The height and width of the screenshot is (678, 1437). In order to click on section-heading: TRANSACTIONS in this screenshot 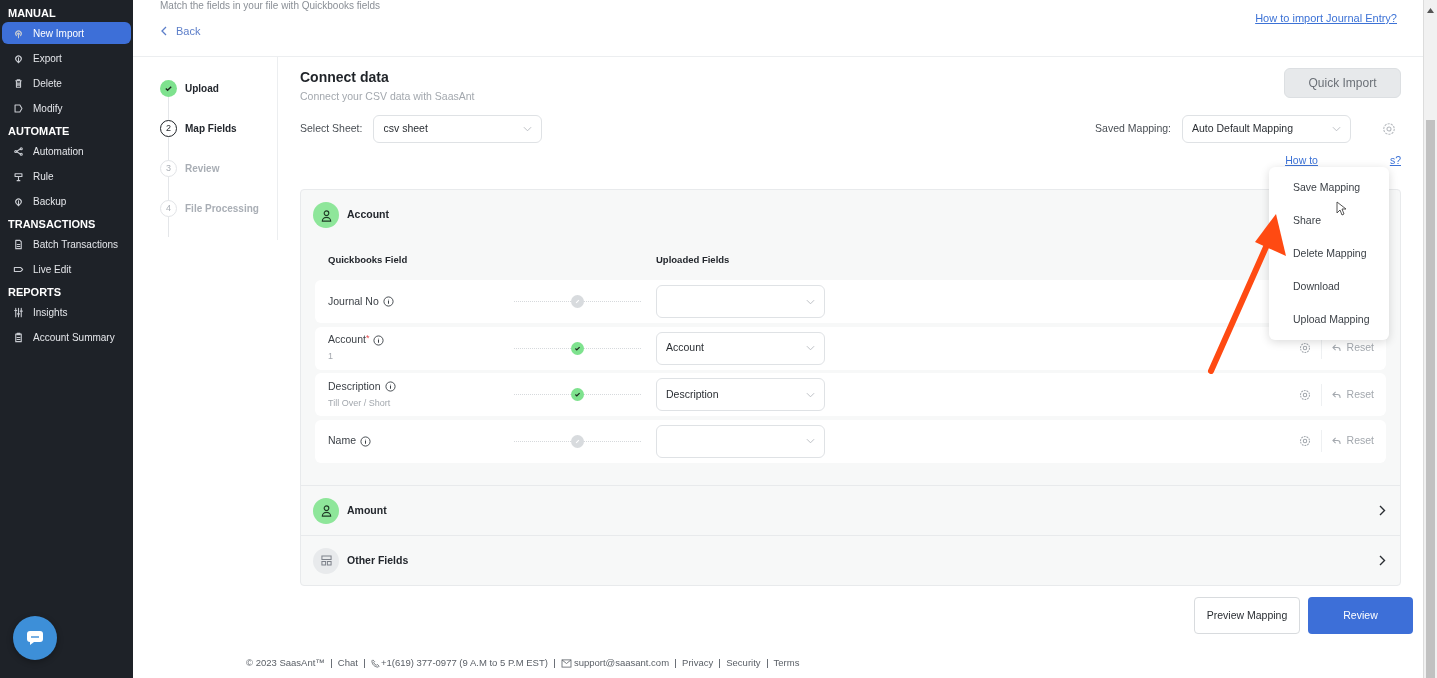, I will do `click(52, 224)`.